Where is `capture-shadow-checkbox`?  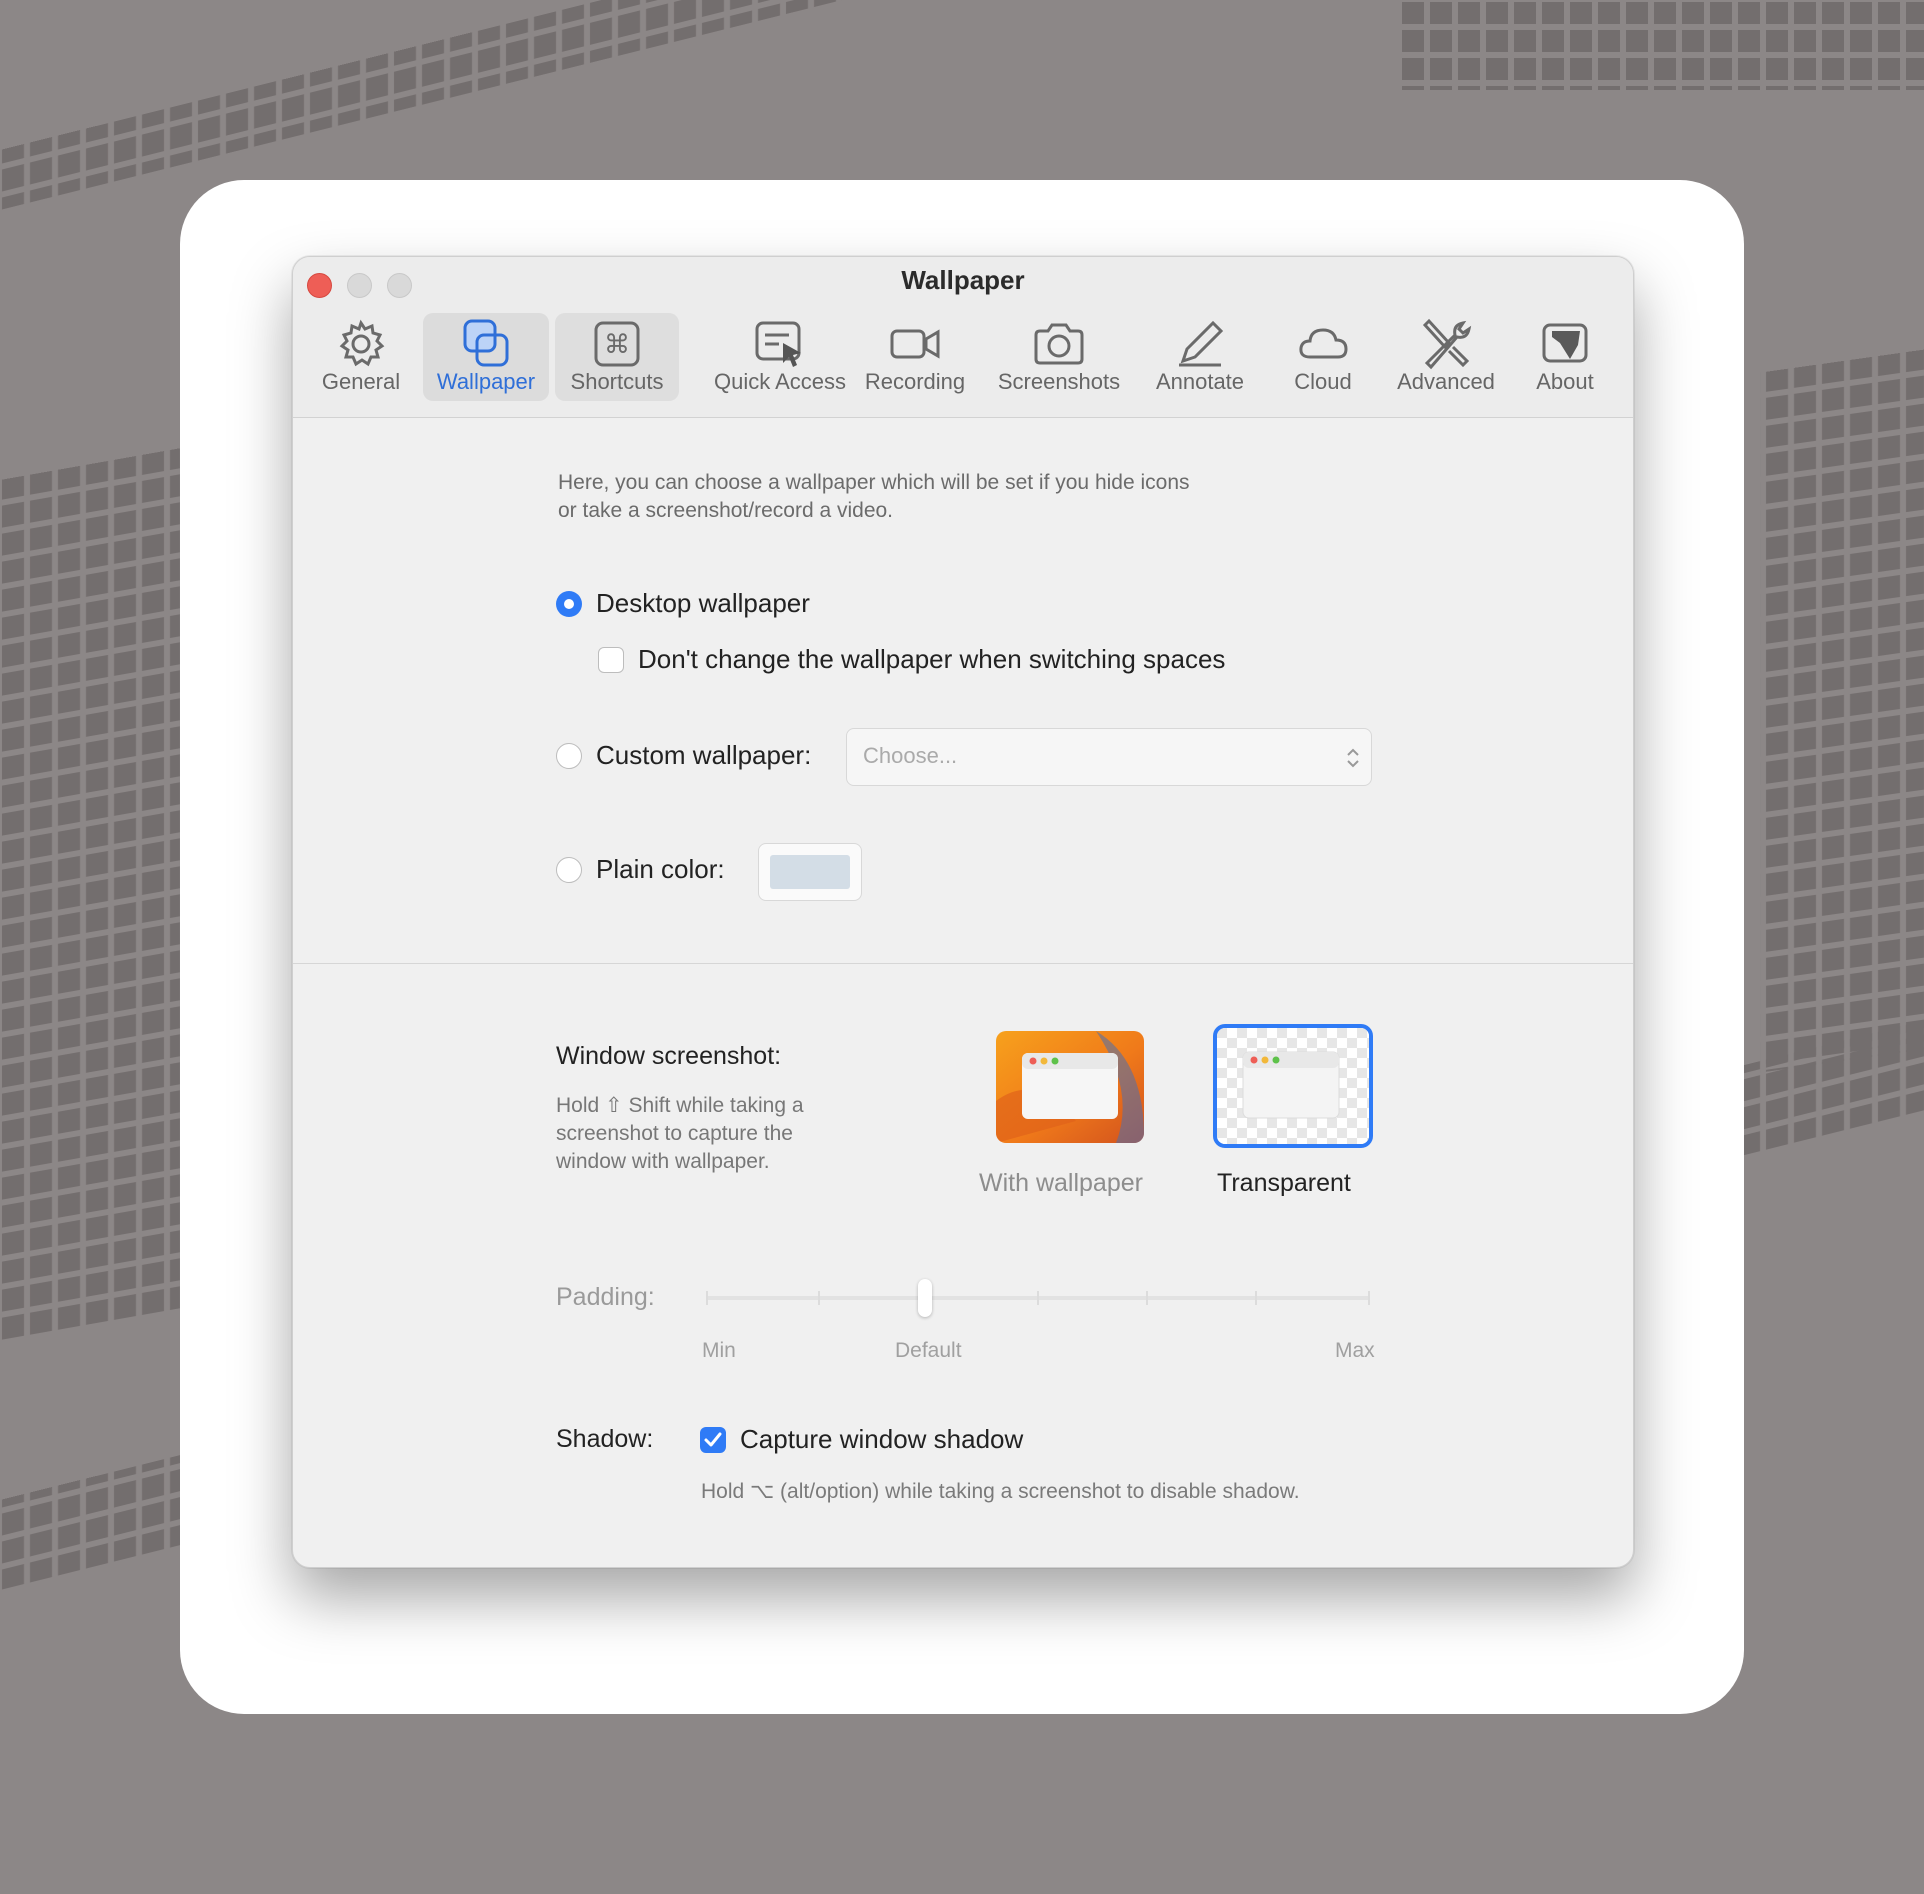 capture-shadow-checkbox is located at coordinates (713, 1440).